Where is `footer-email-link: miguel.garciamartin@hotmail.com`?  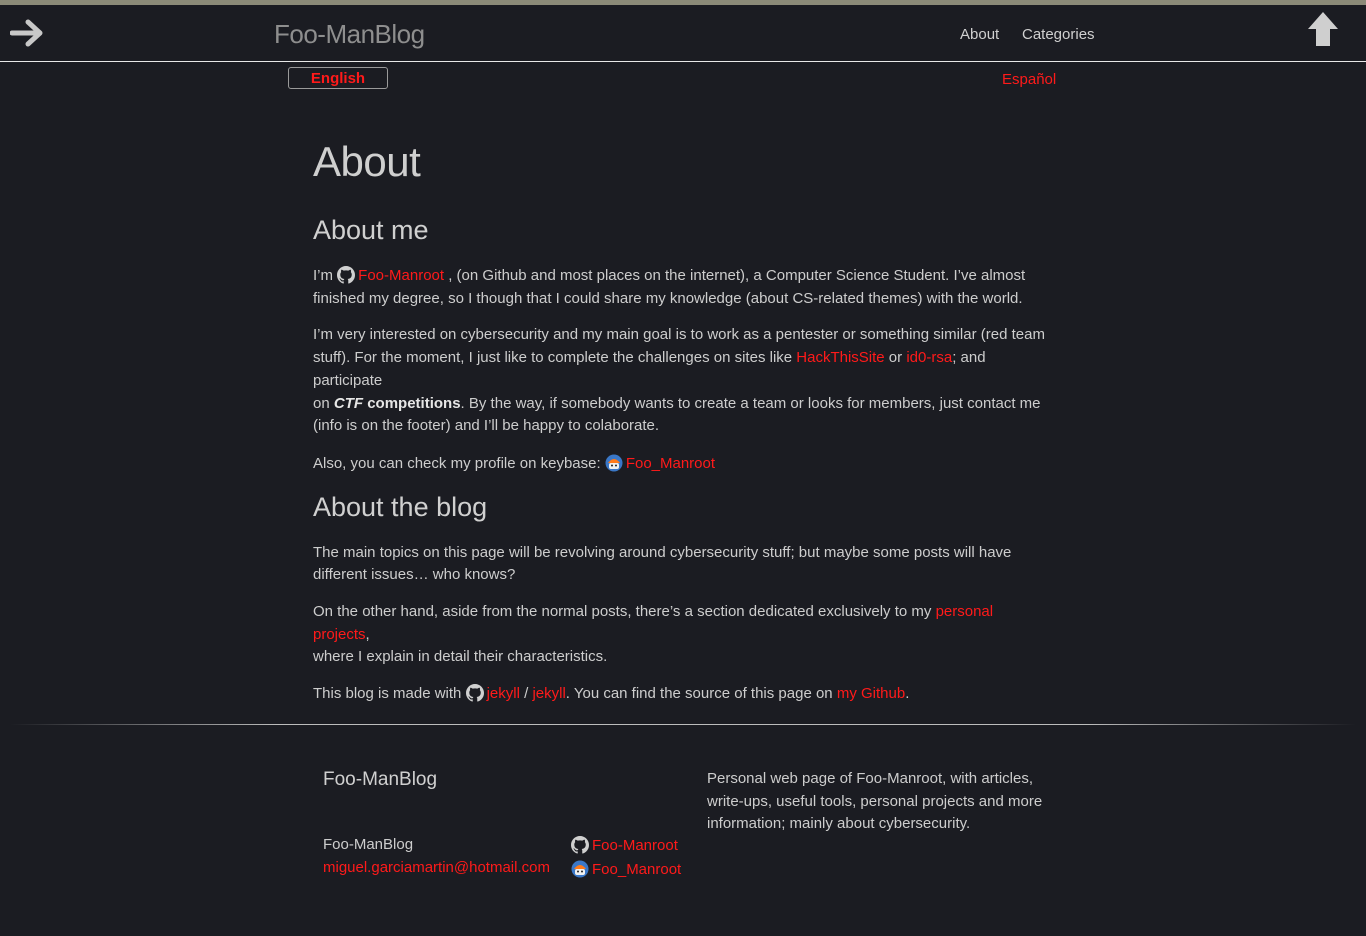 footer-email-link: miguel.garciamartin@hotmail.com is located at coordinates (436, 867).